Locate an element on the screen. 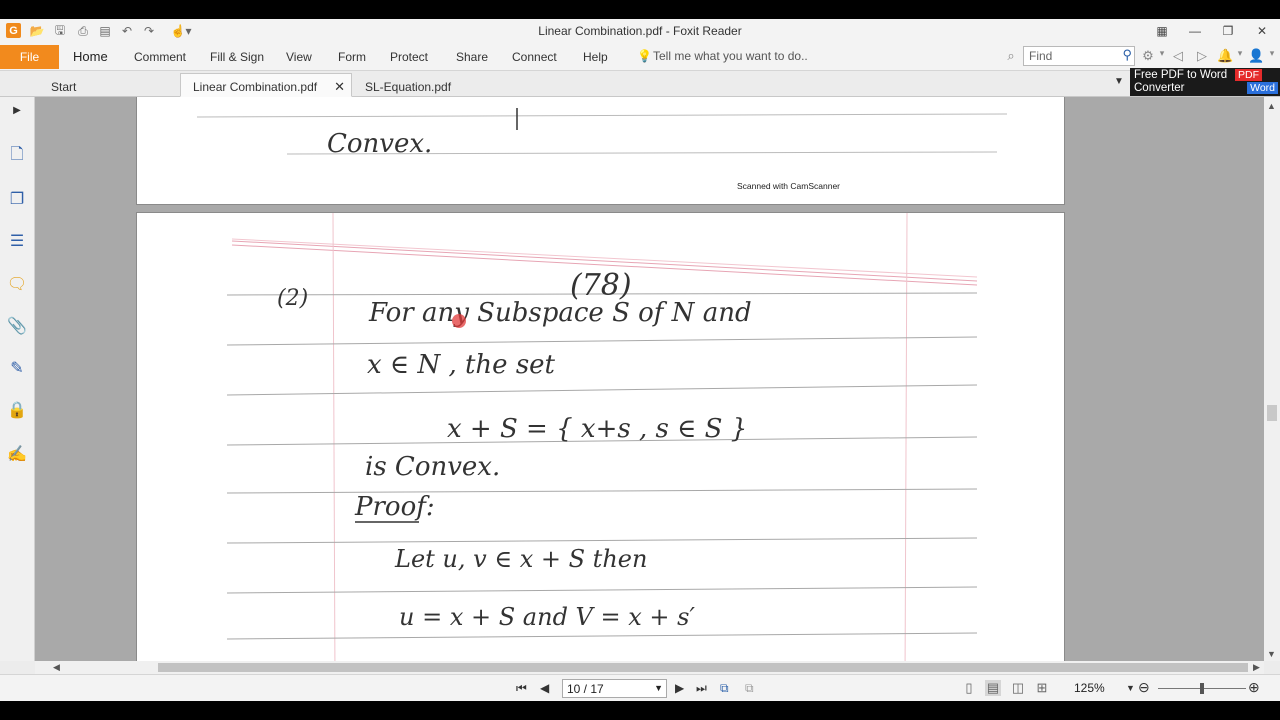  notification-bell-icon: 🔔 is located at coordinates (1225, 56).